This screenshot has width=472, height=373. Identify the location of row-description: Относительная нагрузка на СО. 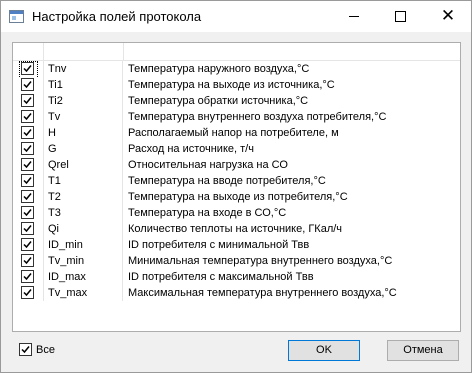
(208, 165).